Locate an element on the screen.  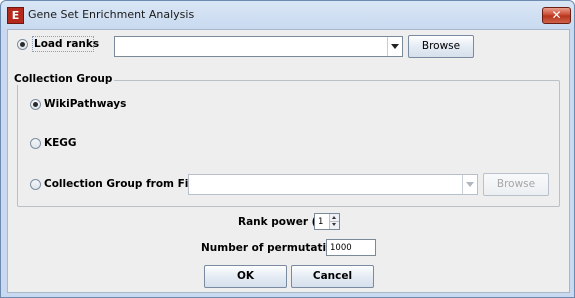
spinner-up-button is located at coordinates (334, 218).